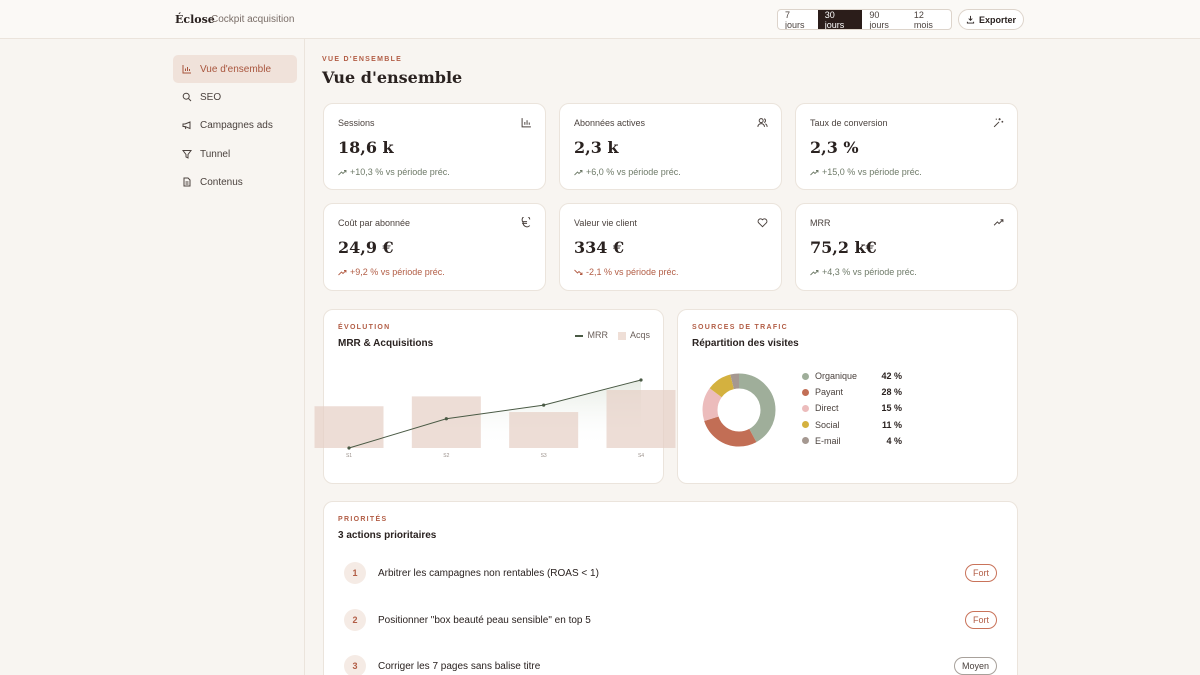 This screenshot has height=675, width=1200. I want to click on legend-source-name: Direct, so click(827, 408).